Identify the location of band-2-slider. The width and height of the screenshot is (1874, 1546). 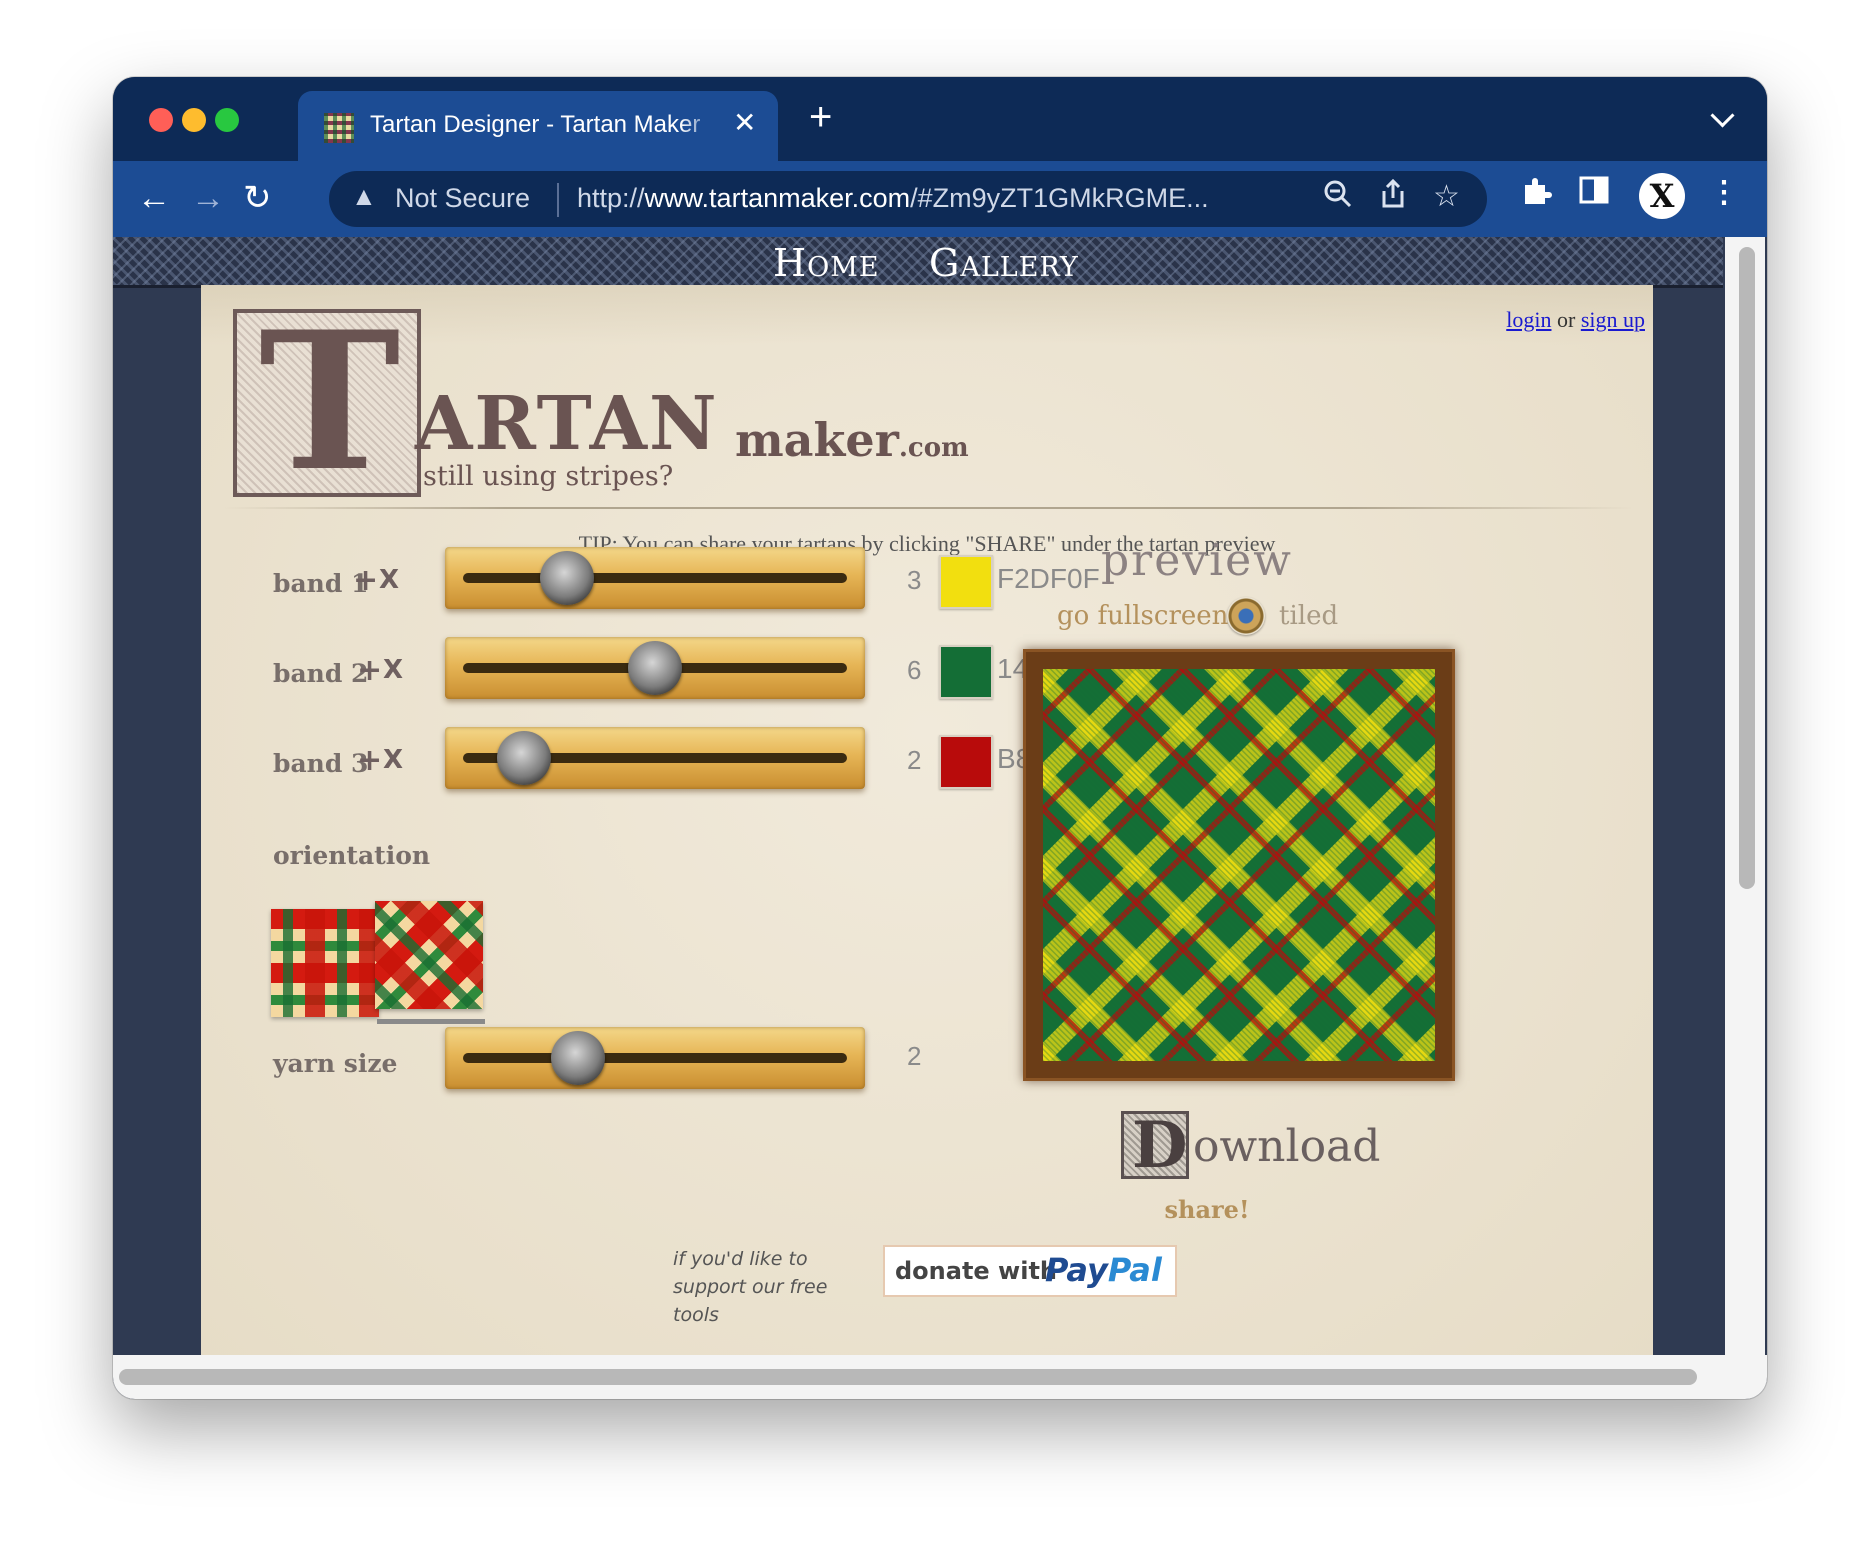
(655, 668).